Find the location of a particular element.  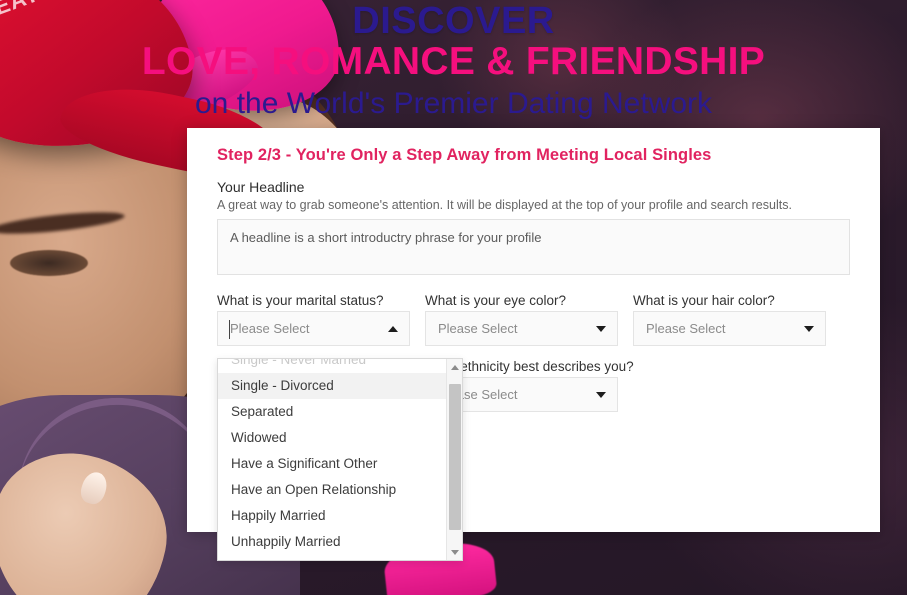

scroll-up-arrow-icon is located at coordinates (454, 367).